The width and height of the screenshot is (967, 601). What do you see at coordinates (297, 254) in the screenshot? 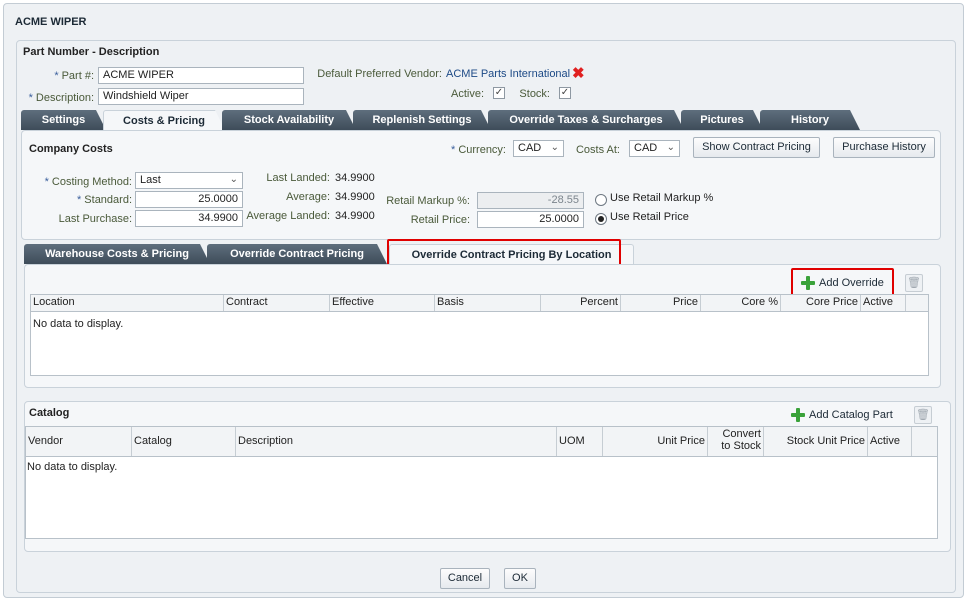
I see `tab-override-contract-pricing: Override Contract Pricing` at bounding box center [297, 254].